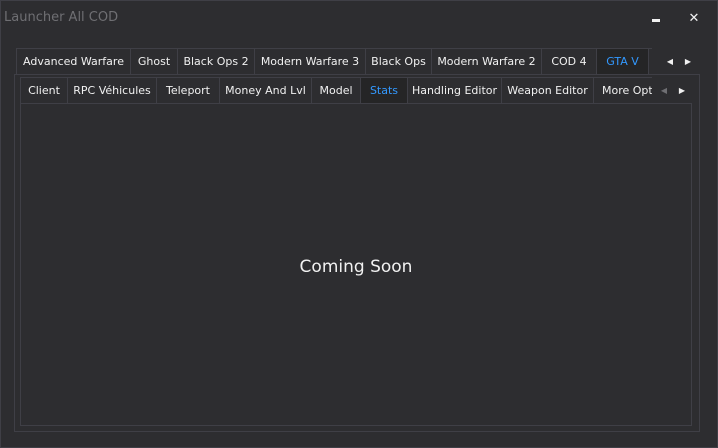 Image resolution: width=718 pixels, height=448 pixels. Describe the element at coordinates (112, 90) in the screenshot. I see `tab-rpc-vehicules: RPC Véhicules` at that location.